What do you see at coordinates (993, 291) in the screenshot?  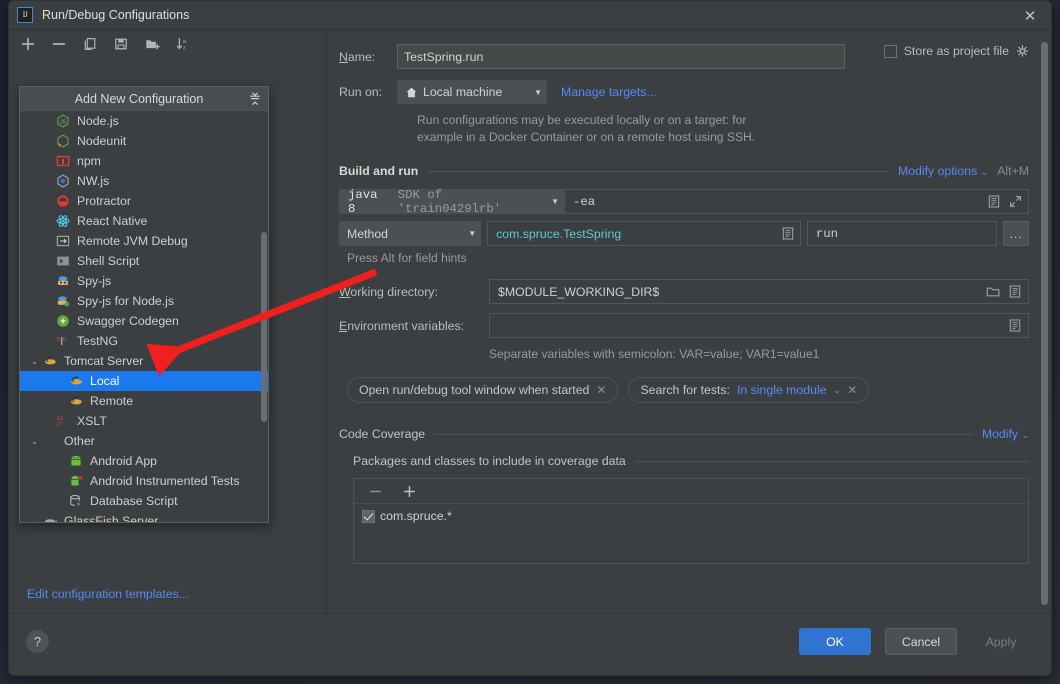 I see `folder-icon` at bounding box center [993, 291].